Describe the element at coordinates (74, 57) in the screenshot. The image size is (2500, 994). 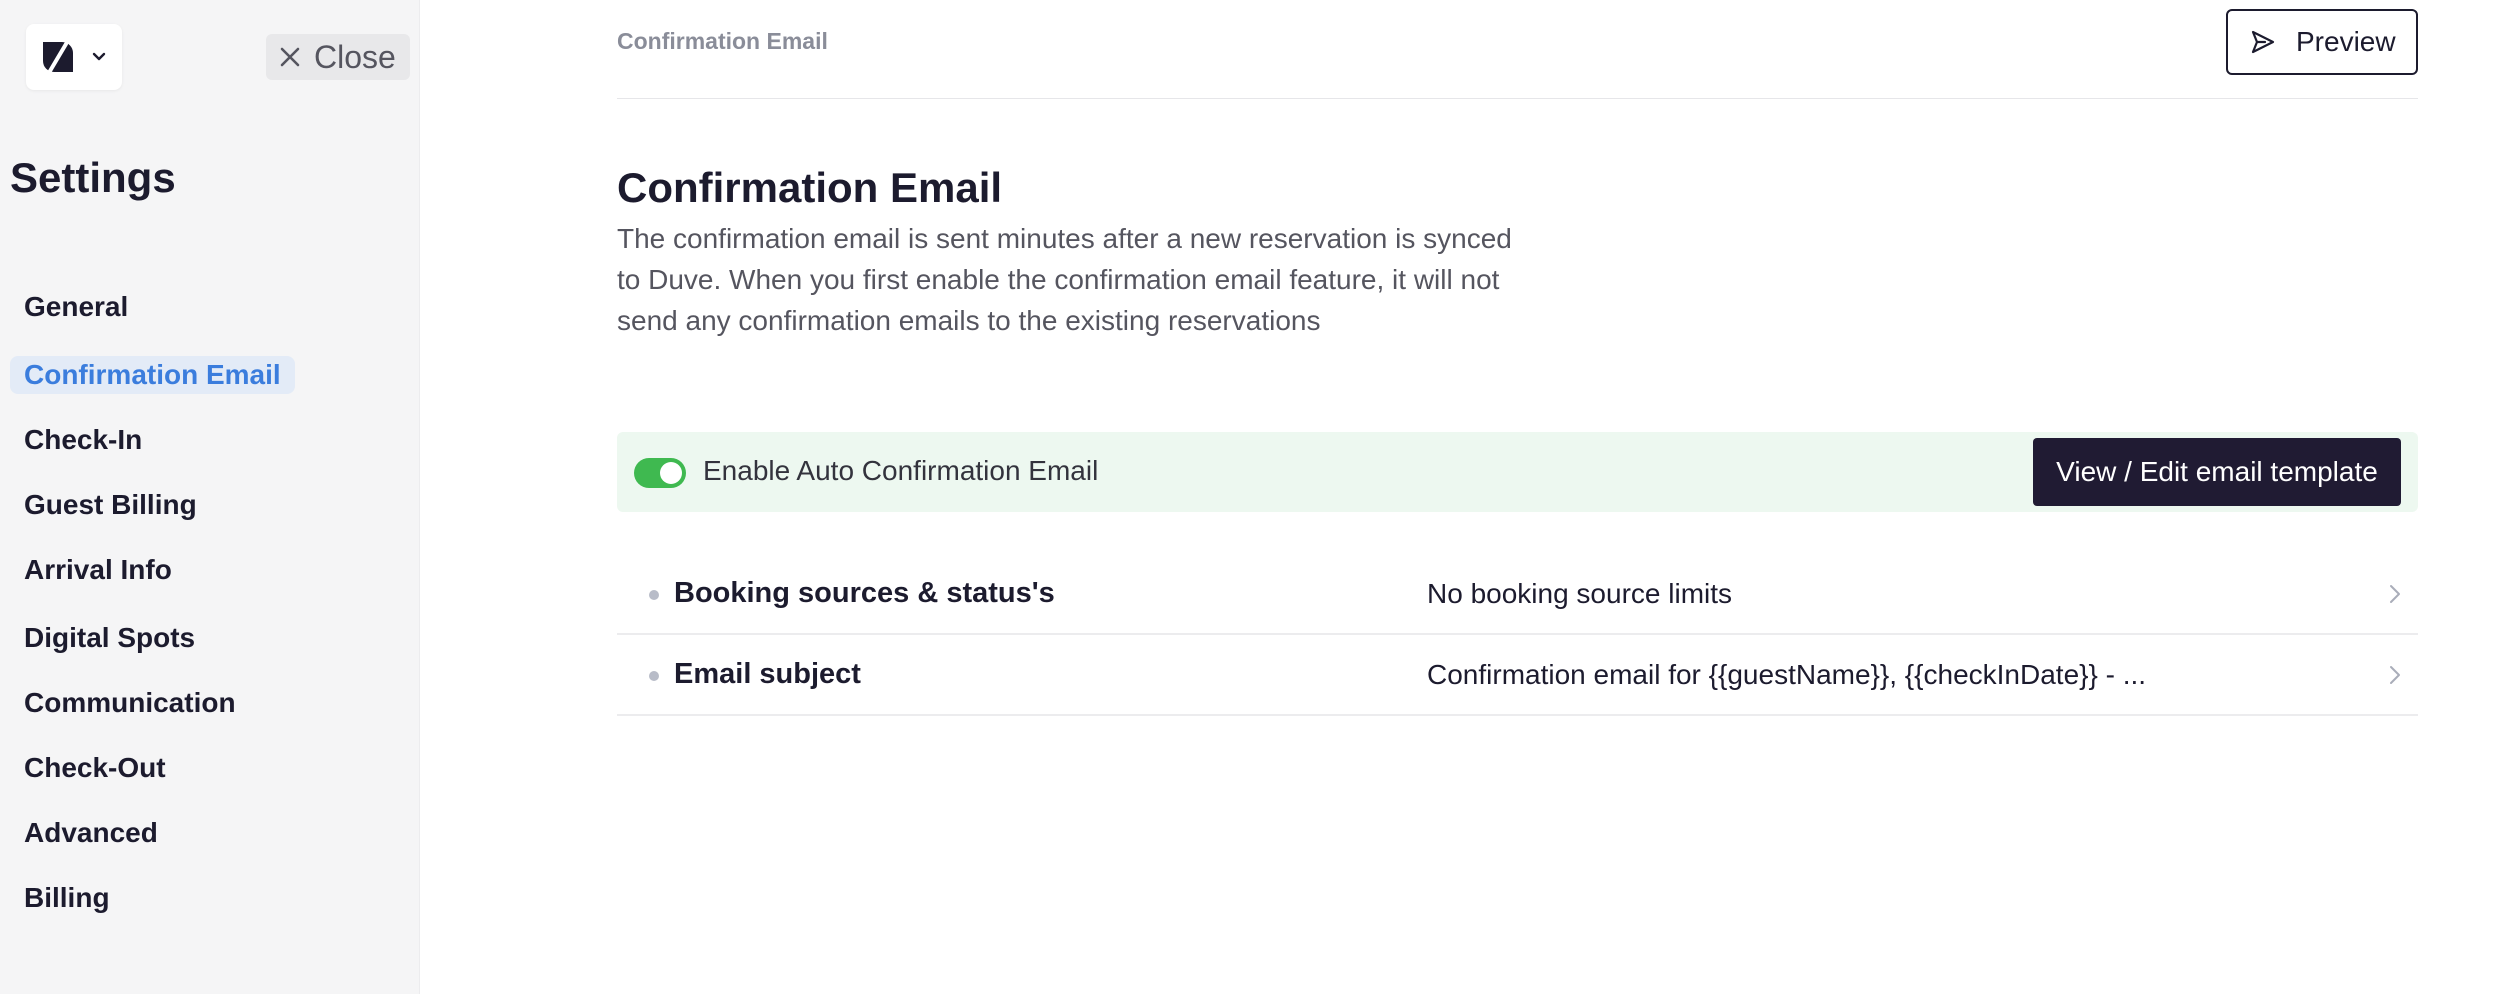
I see `workspace-switcher` at that location.